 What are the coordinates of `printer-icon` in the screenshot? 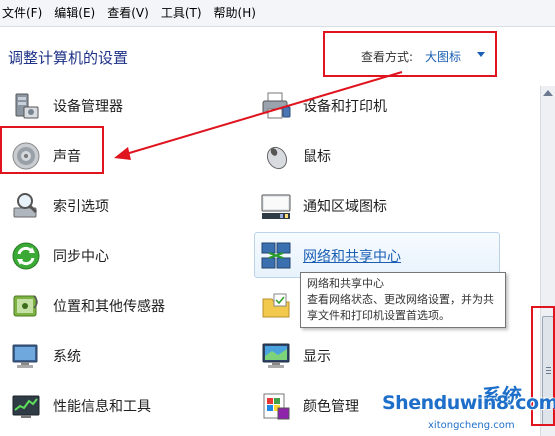 It's located at (276, 106).